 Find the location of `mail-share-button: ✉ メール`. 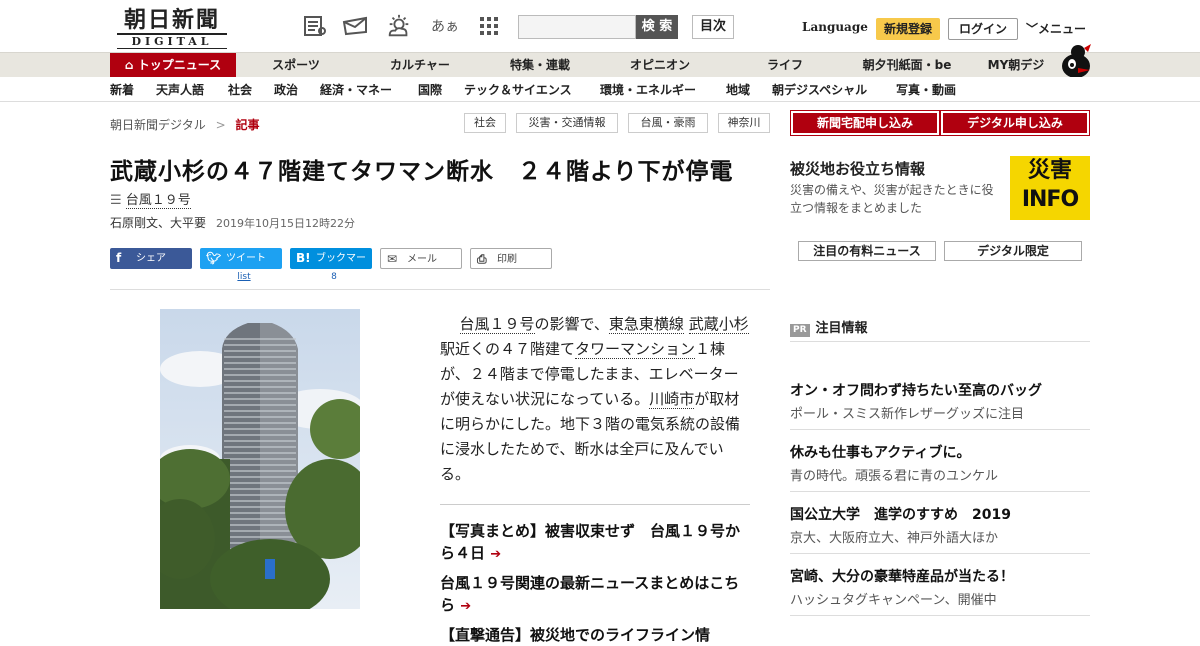

mail-share-button: ✉ メール is located at coordinates (421, 258).